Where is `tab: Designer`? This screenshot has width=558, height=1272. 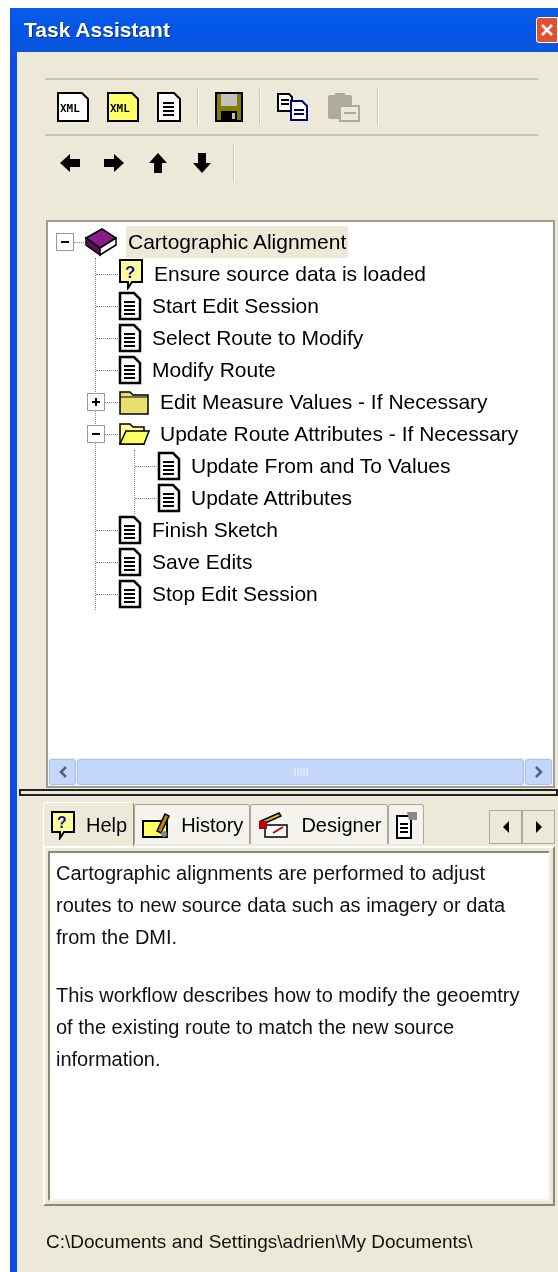
tab: Designer is located at coordinates (319, 824).